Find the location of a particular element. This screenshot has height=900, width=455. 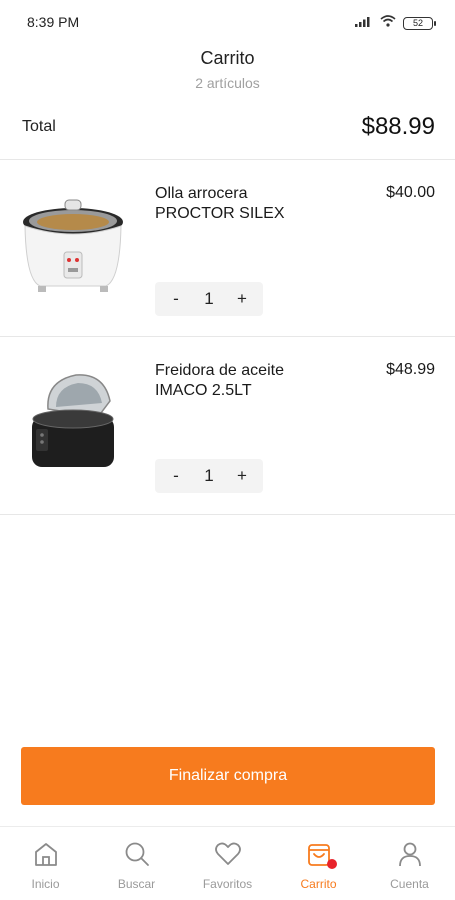

item-count: 2 artículos is located at coordinates (227, 83).